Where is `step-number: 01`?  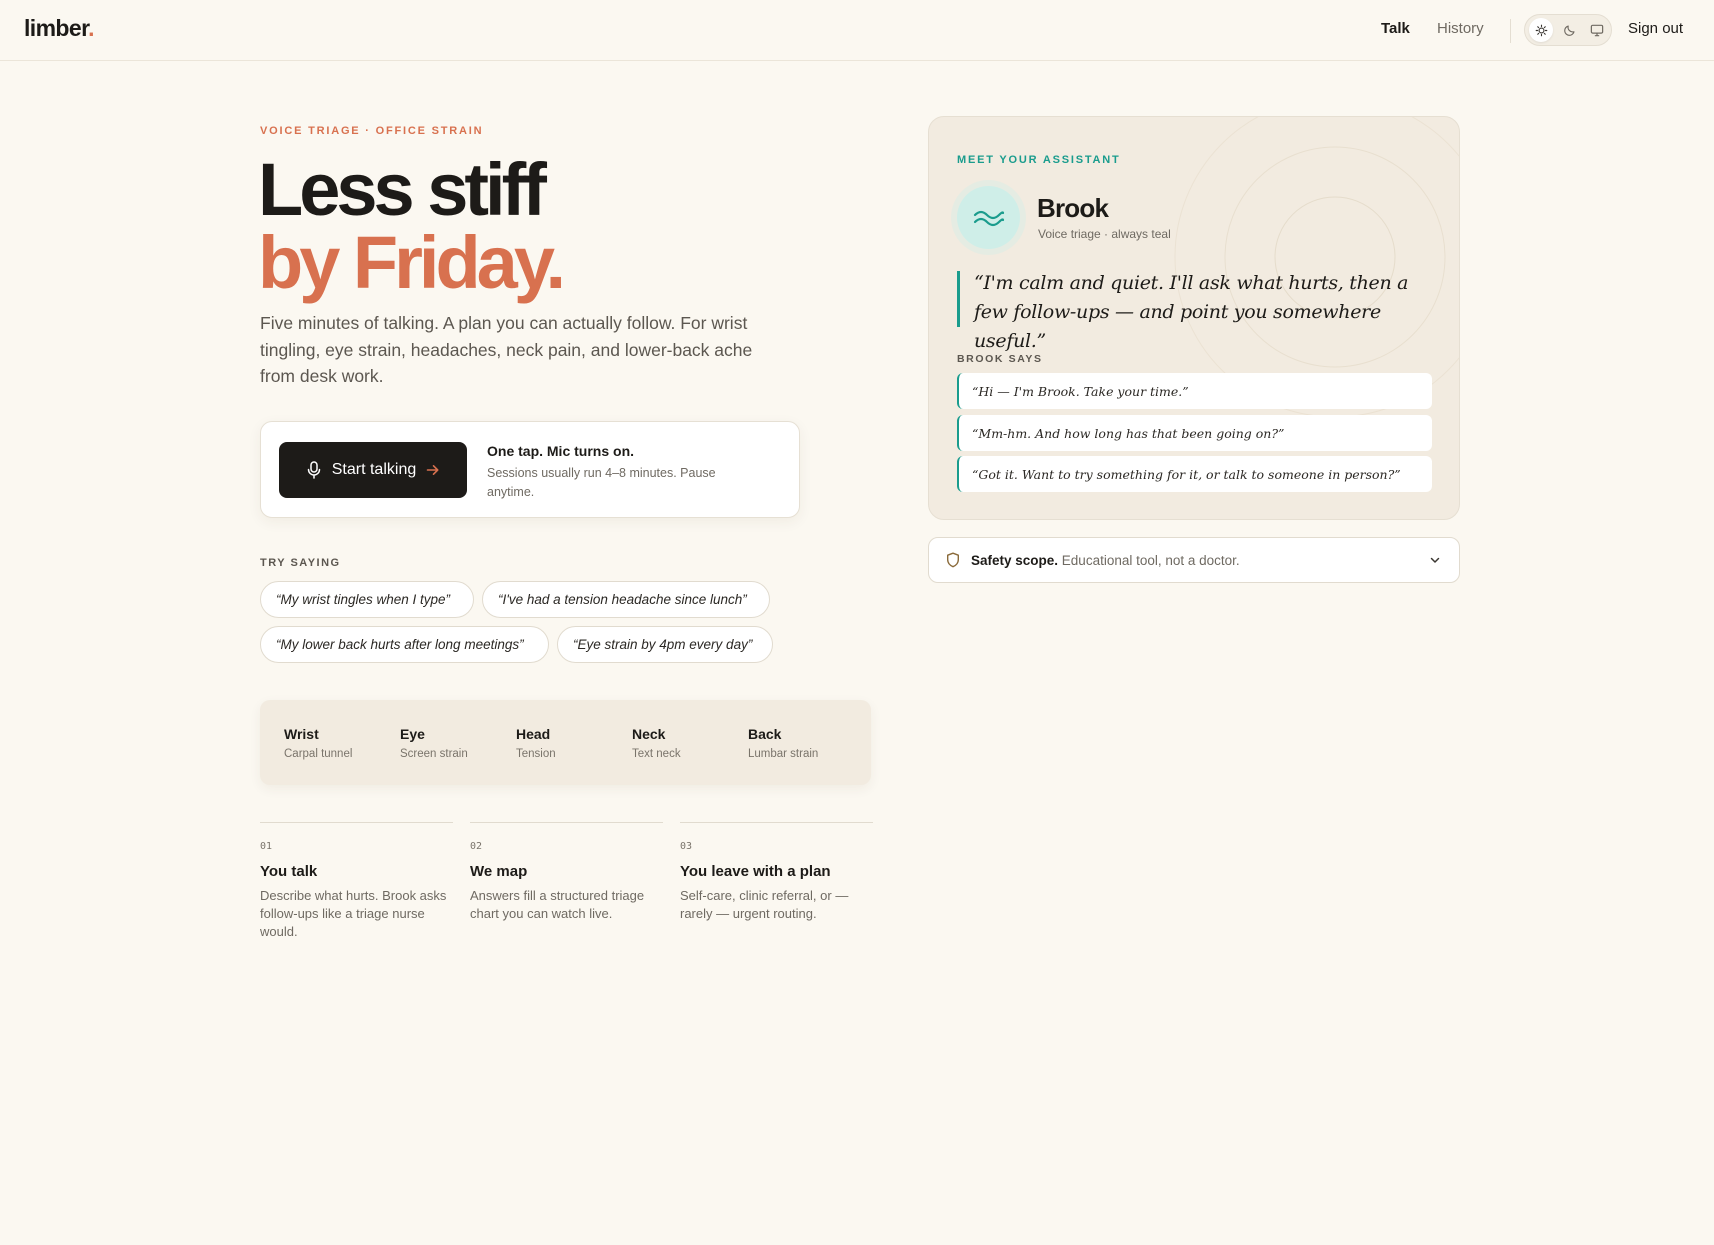 step-number: 01 is located at coordinates (266, 846).